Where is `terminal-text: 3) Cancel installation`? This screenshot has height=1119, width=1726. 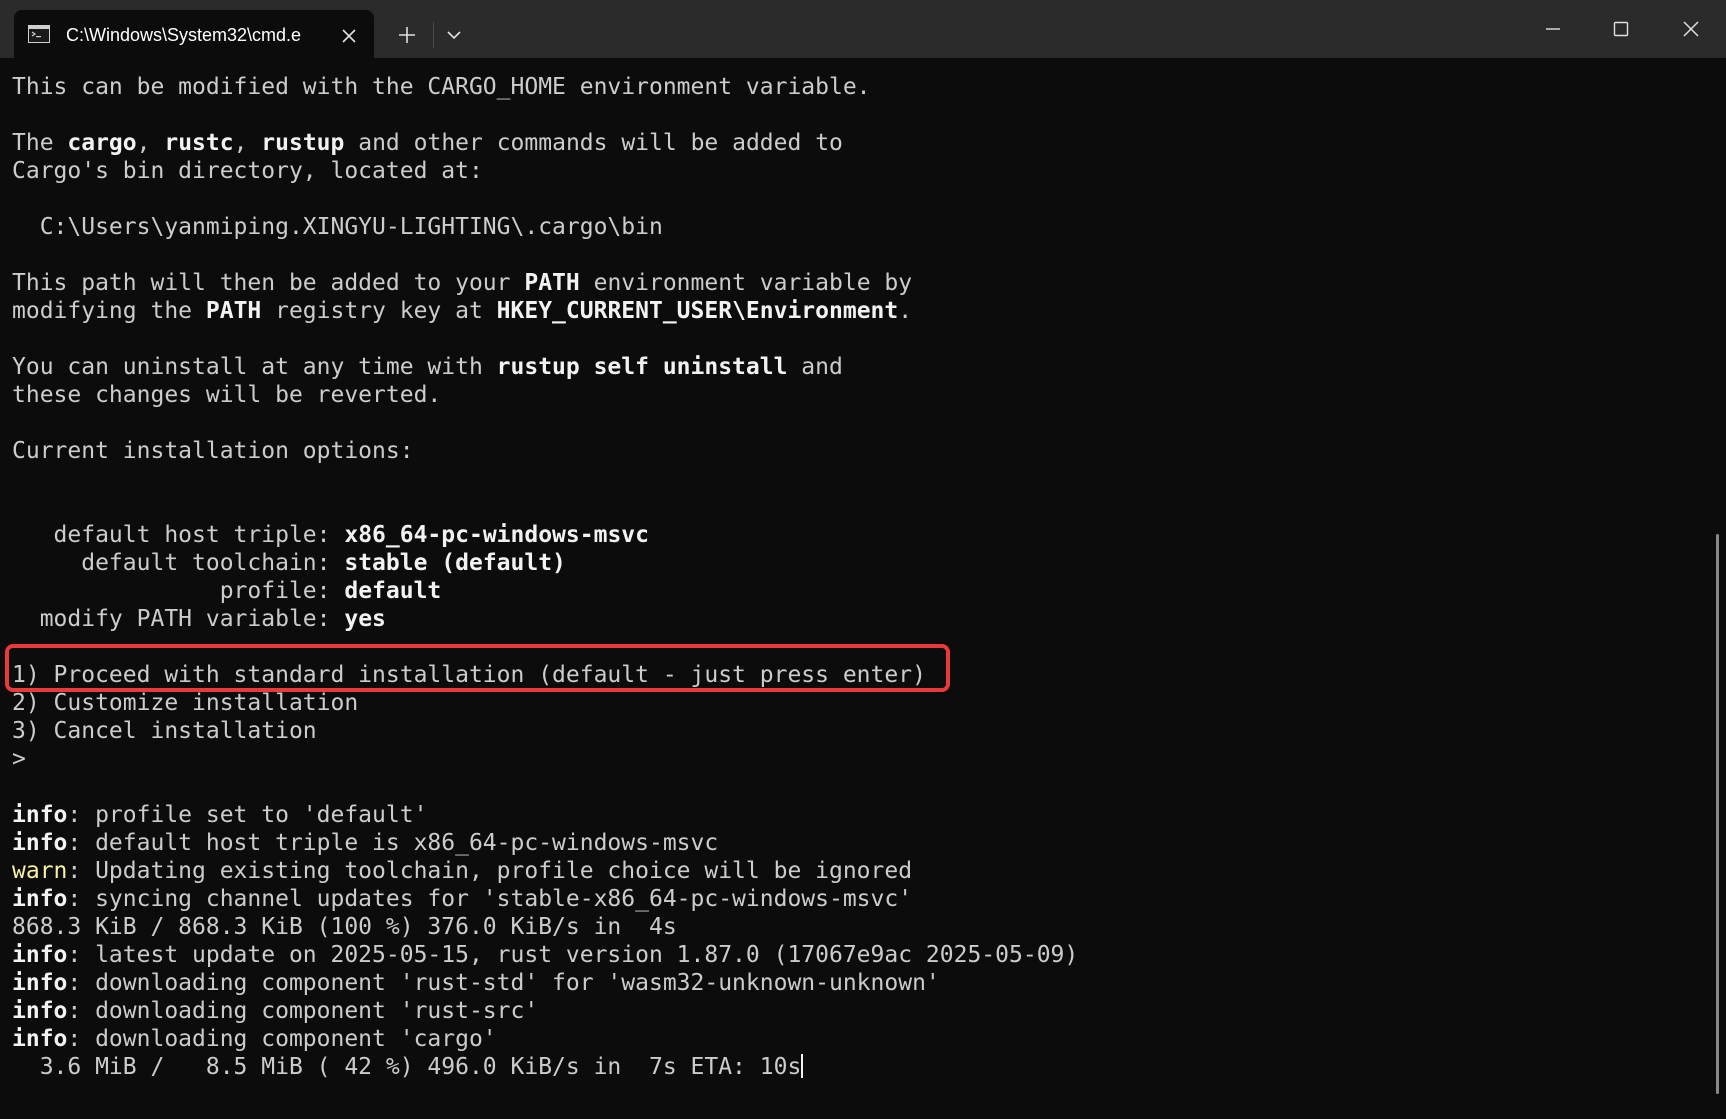
terminal-text: 3) Cancel installation is located at coordinates (164, 731).